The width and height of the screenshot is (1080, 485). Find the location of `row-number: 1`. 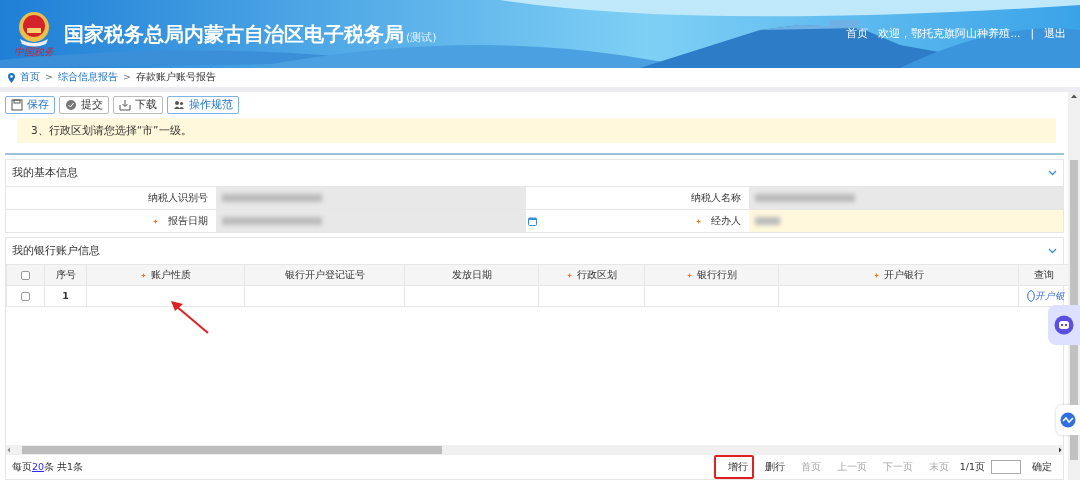

row-number: 1 is located at coordinates (65, 295).